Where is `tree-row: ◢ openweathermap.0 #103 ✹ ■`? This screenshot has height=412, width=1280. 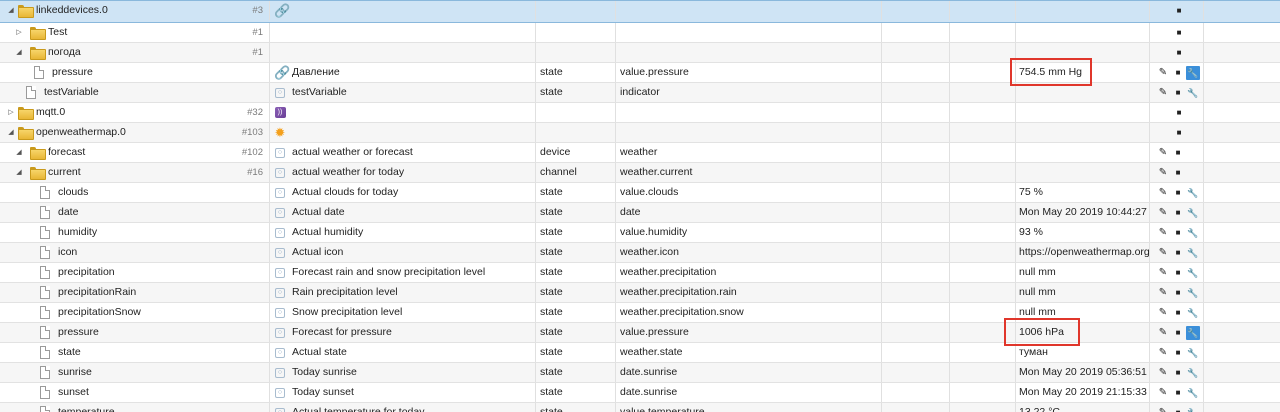
tree-row: ◢ openweathermap.0 #103 ✹ ■ is located at coordinates (640, 133).